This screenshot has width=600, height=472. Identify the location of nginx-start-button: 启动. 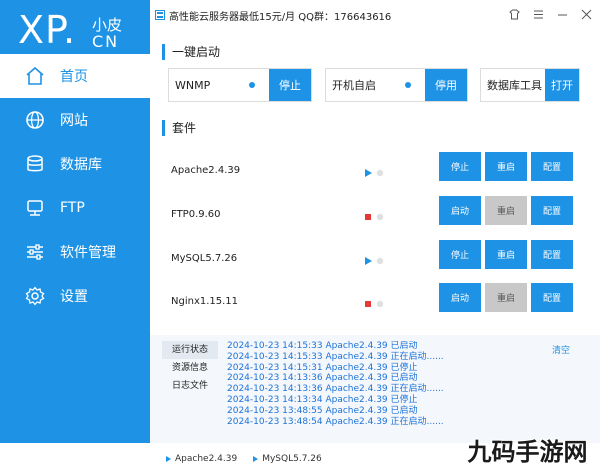
(460, 297).